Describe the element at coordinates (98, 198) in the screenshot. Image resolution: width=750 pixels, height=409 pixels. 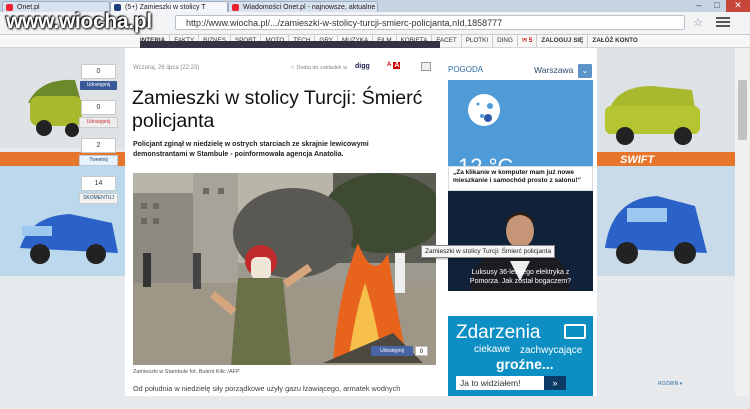
I see `comment-button: SKOMENTUJ` at that location.